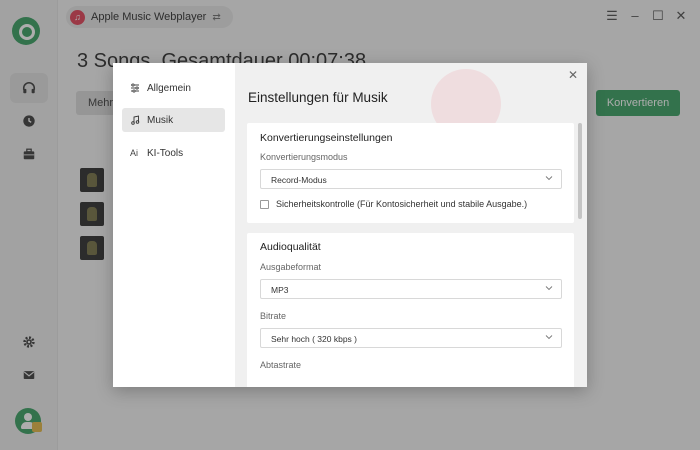 The height and width of the screenshot is (450, 700). I want to click on section-heading: Audioqualität, so click(290, 247).